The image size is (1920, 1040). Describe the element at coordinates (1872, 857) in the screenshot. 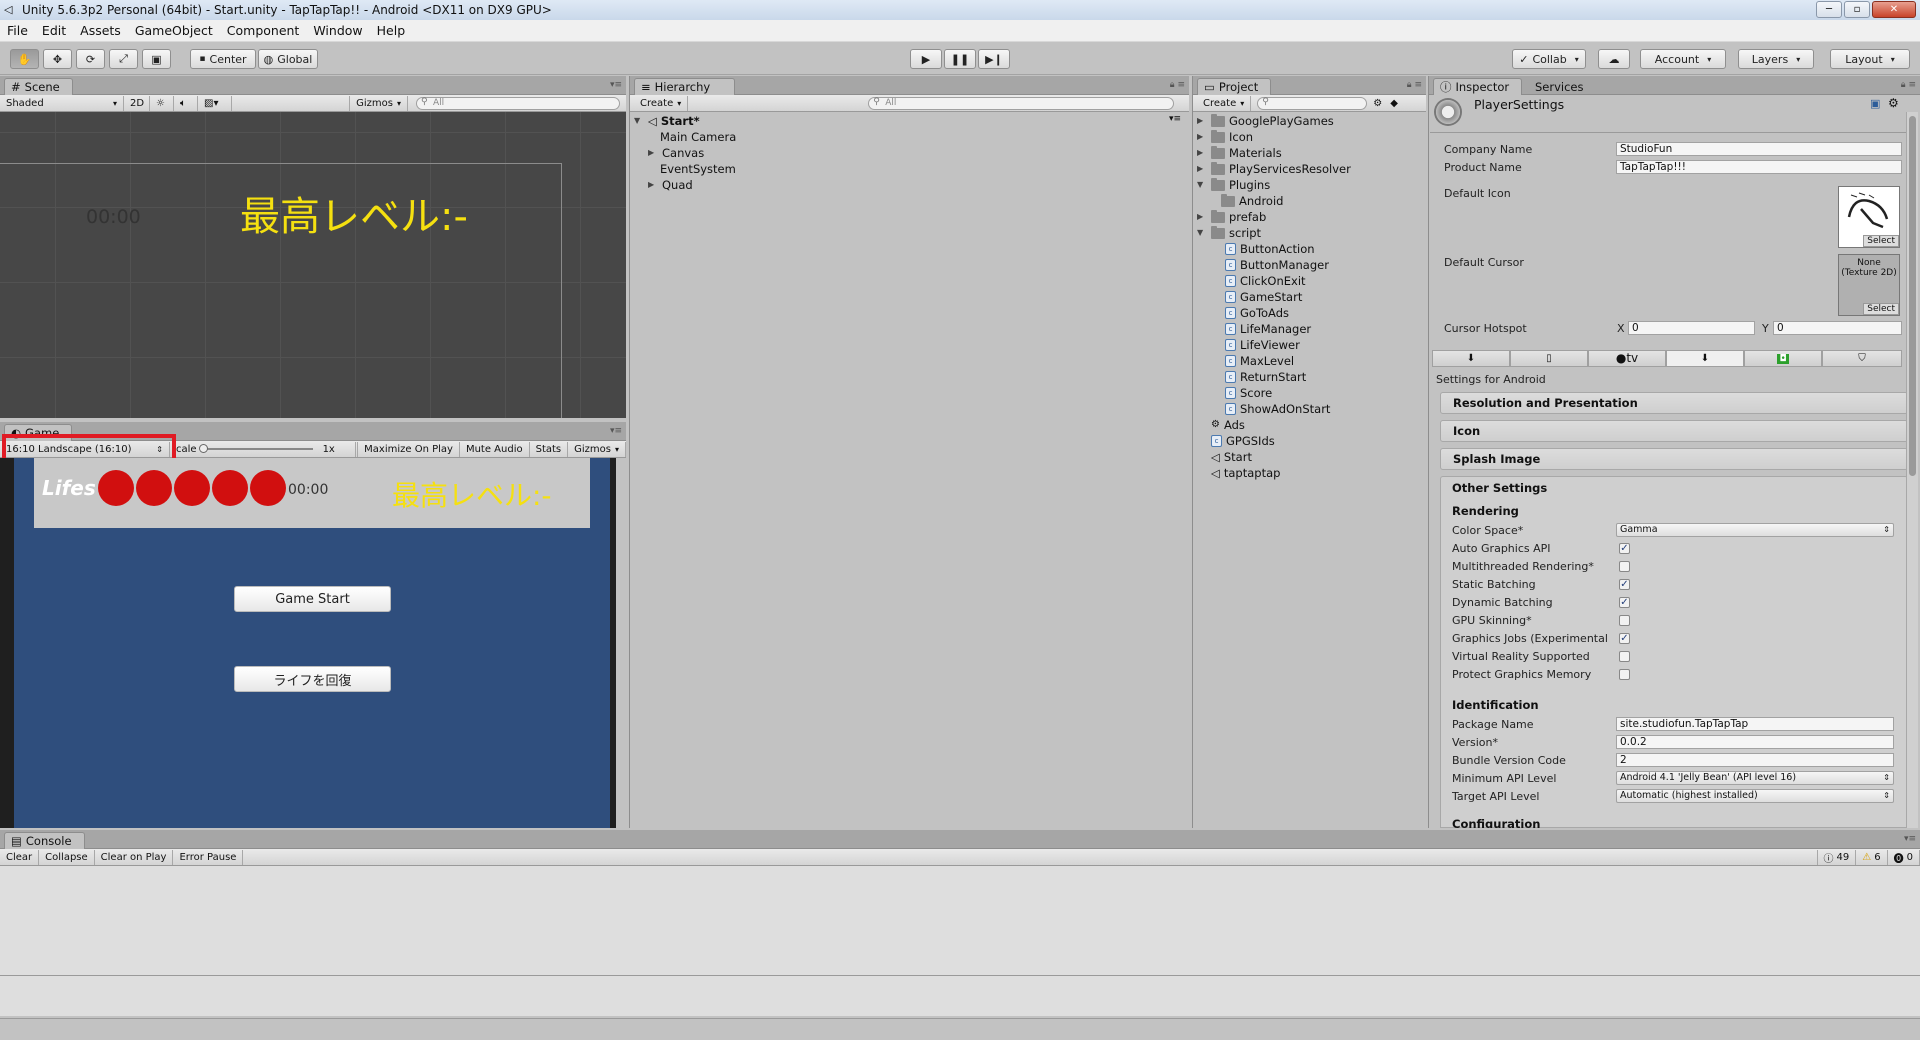

I see `warning-filter-toggle: ⚠ 6` at that location.